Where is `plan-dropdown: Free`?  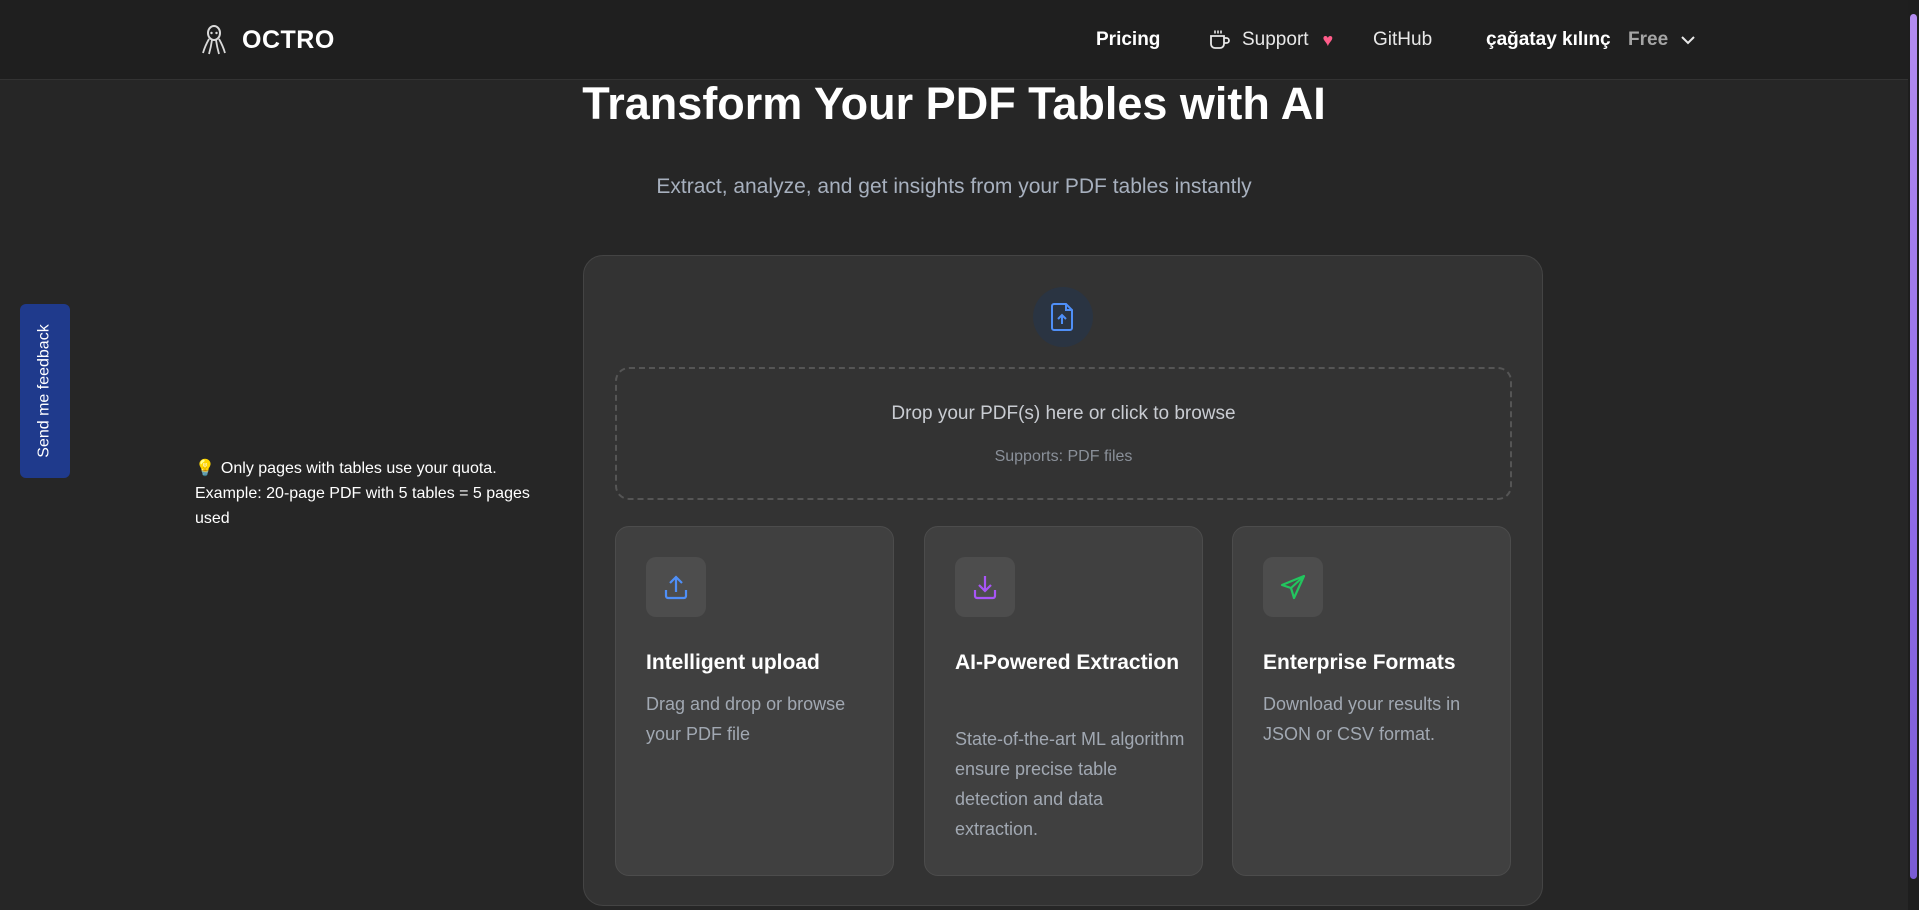
plan-dropdown: Free is located at coordinates (1662, 40).